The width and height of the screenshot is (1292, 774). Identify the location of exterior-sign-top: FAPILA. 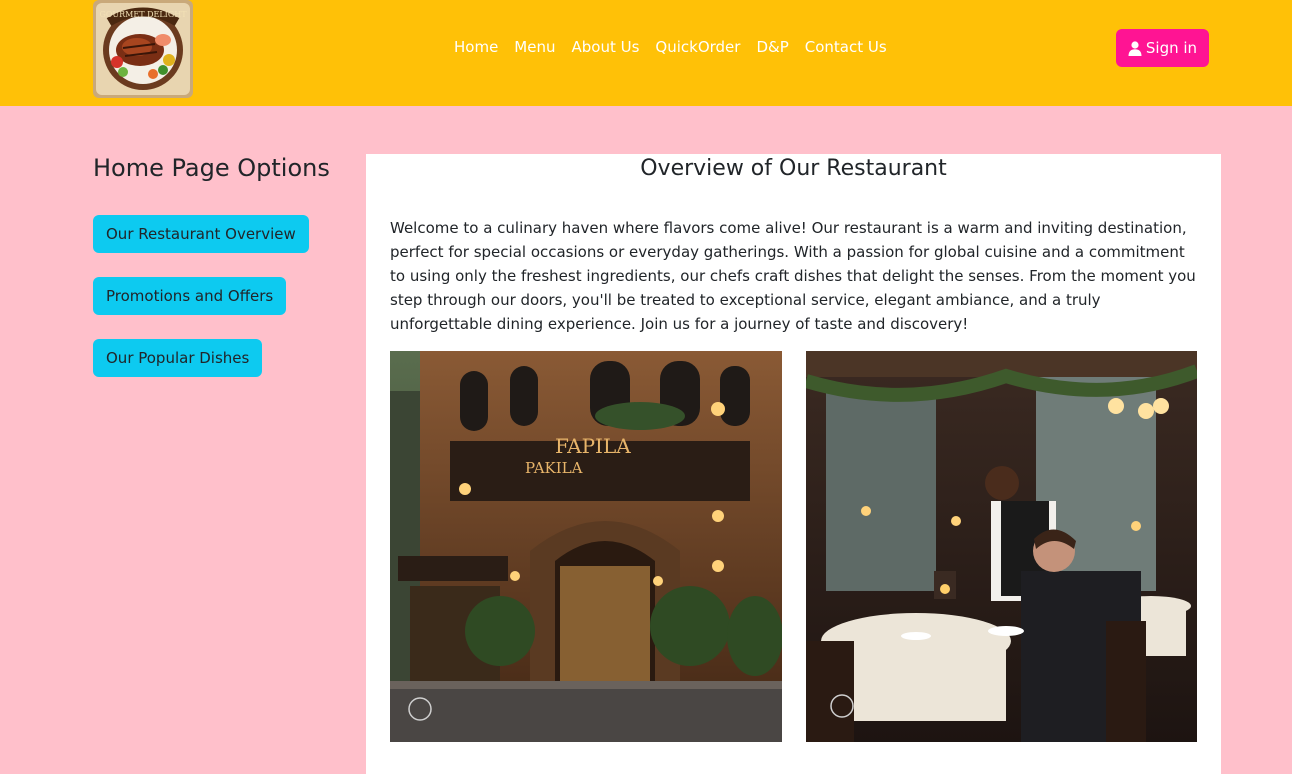
(593, 446).